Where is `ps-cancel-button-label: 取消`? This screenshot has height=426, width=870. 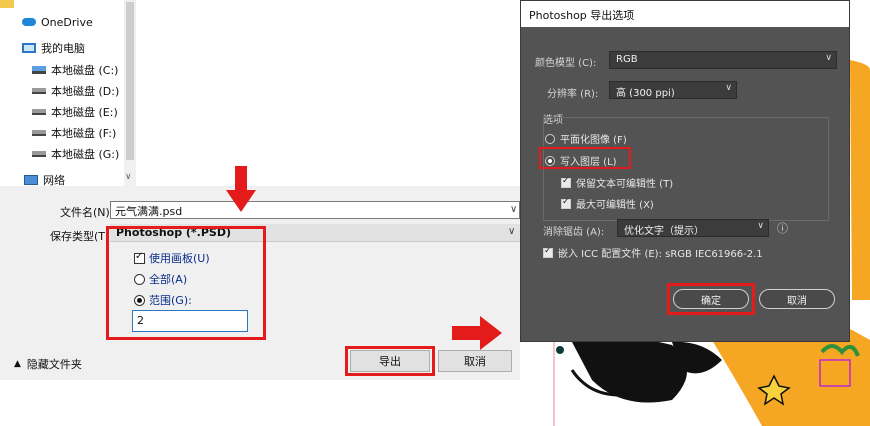
ps-cancel-button-label: 取消 is located at coordinates (797, 301).